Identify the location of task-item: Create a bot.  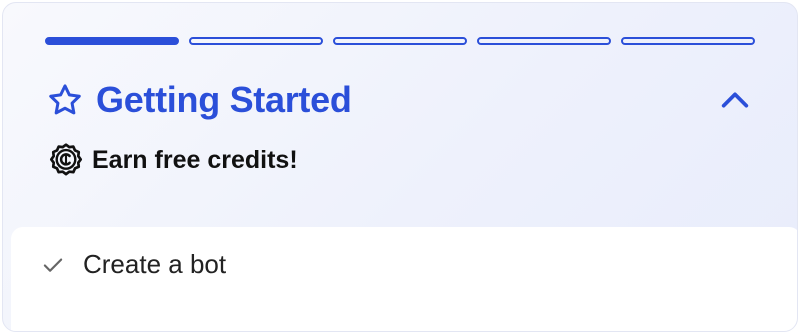
(132, 264).